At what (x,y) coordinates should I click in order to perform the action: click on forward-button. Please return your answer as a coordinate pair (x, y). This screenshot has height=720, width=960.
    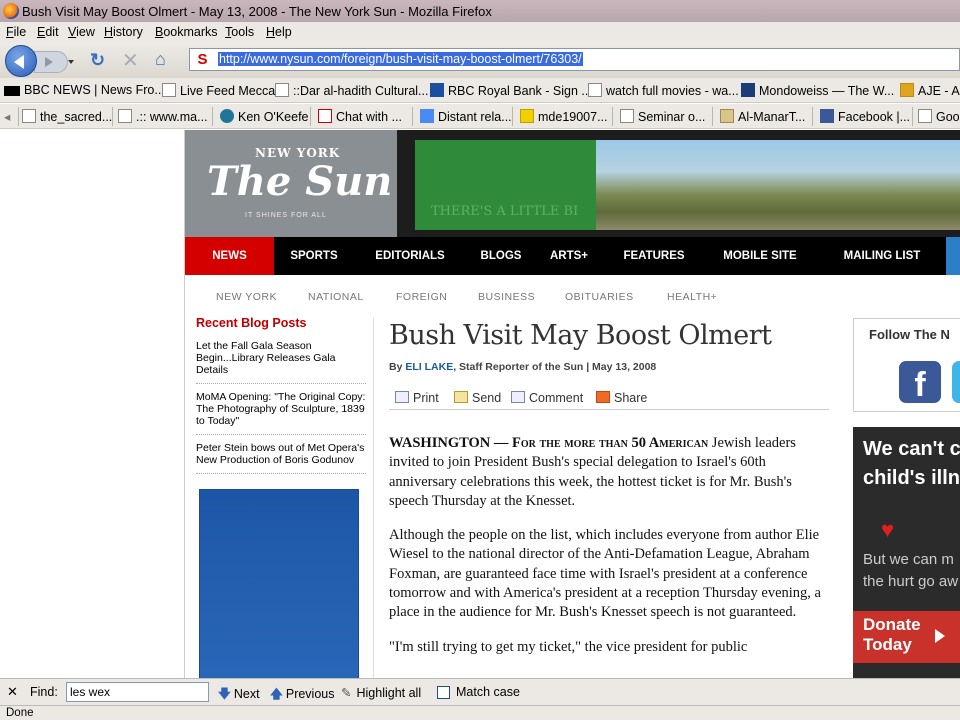
    Looking at the image, I should click on (51, 62).